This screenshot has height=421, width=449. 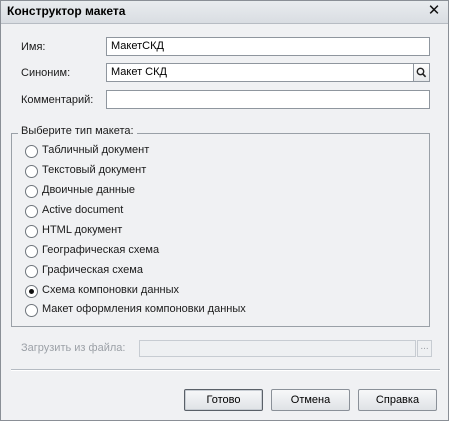 What do you see at coordinates (397, 400) in the screenshot?
I see `help-button: Справка` at bounding box center [397, 400].